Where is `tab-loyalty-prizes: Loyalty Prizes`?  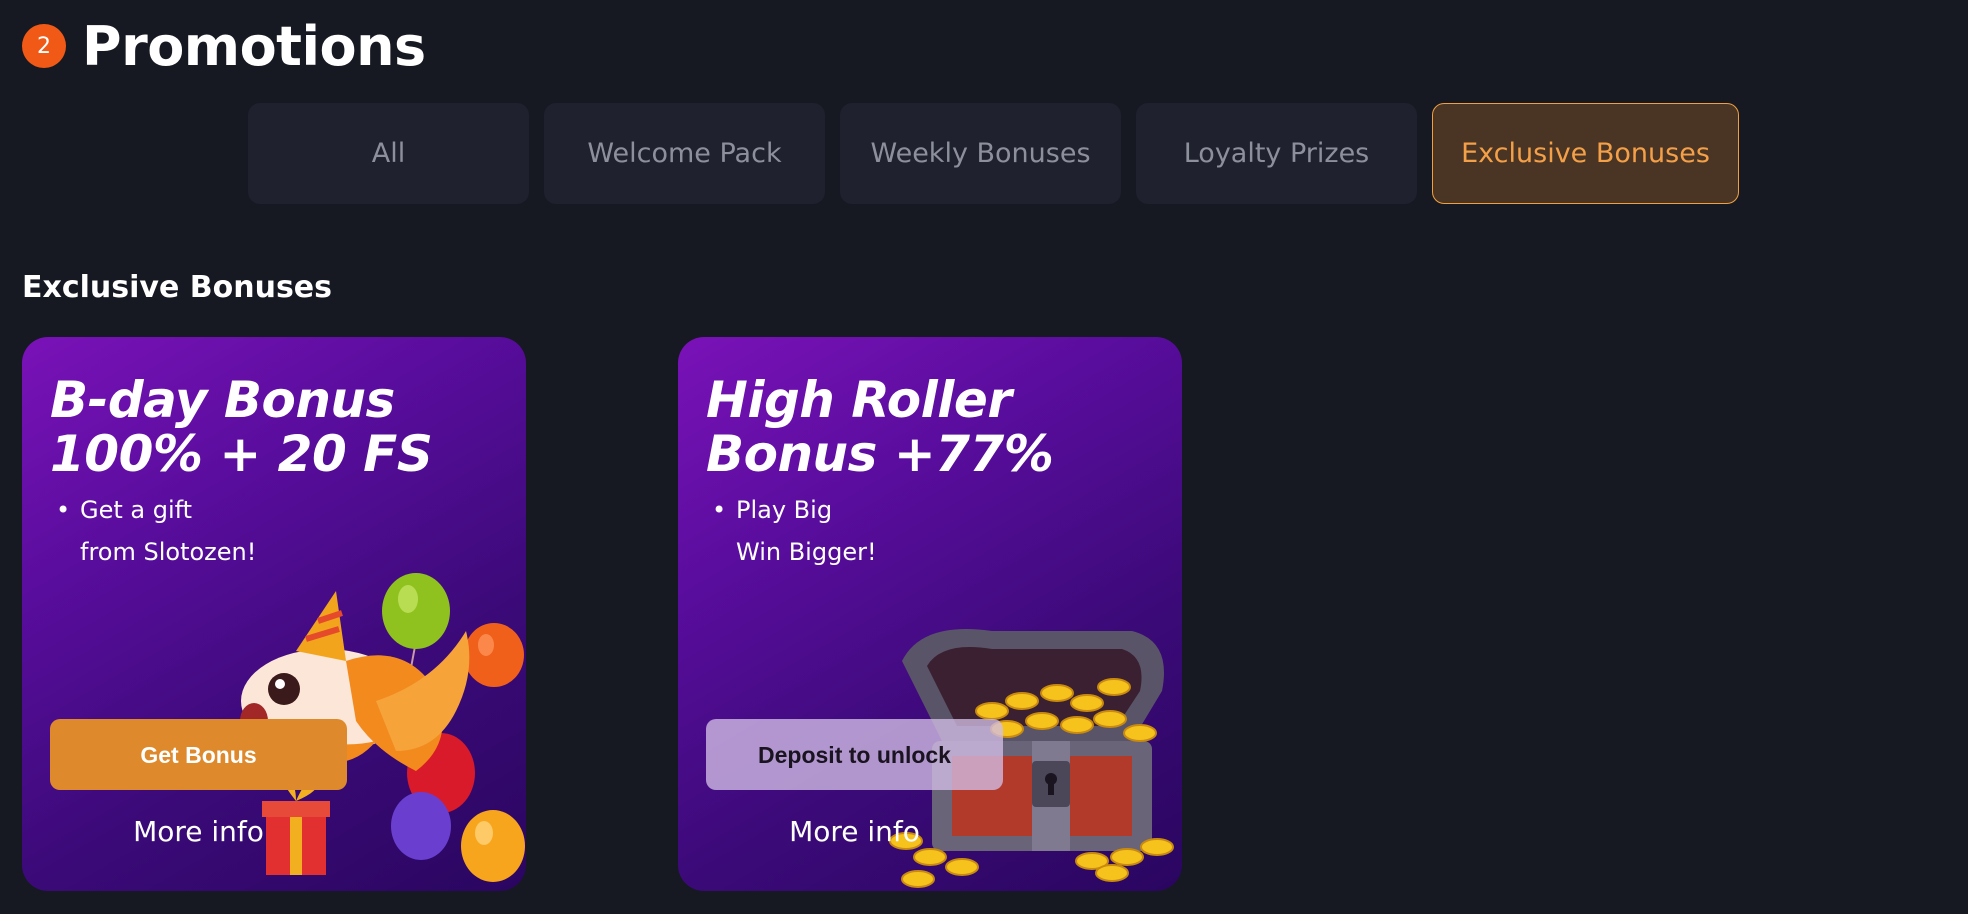 tab-loyalty-prizes: Loyalty Prizes is located at coordinates (1276, 153).